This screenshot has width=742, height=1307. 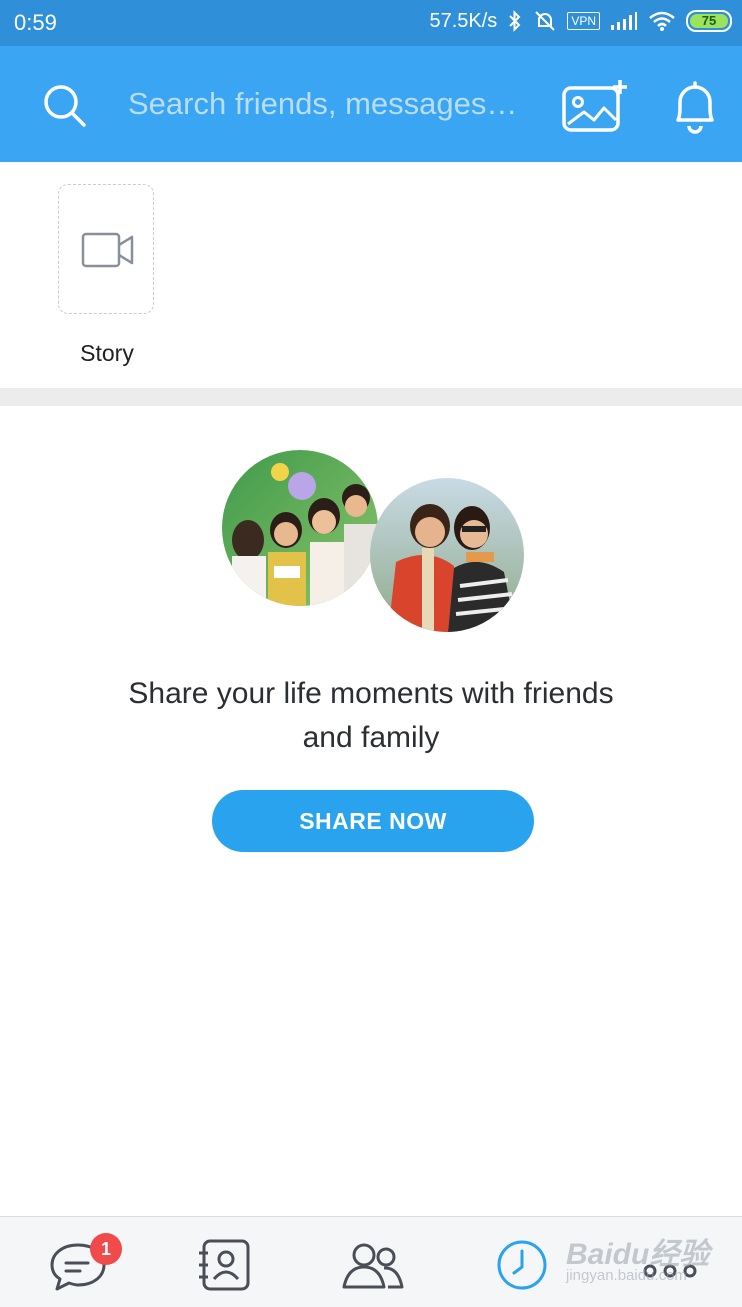 I want to click on clock-icon, so click(x=522, y=1265).